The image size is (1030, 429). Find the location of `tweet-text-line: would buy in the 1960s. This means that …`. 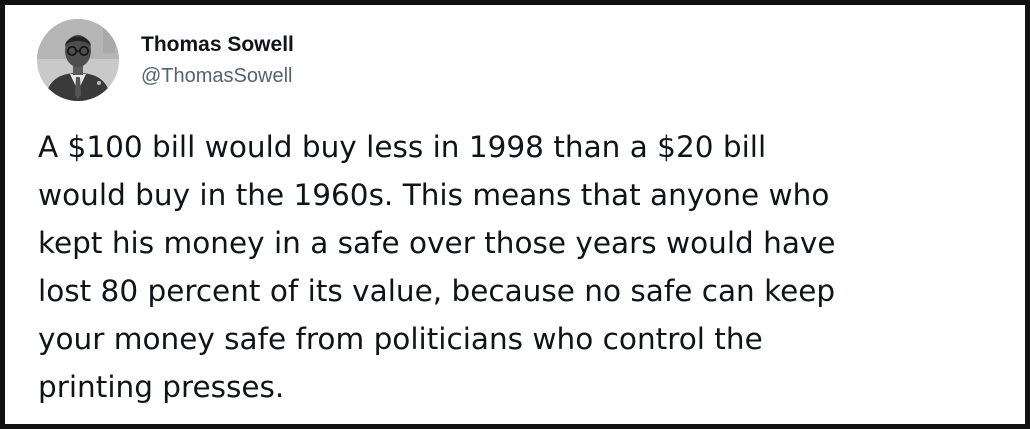

tweet-text-line: would buy in the 1960s. This means that … is located at coordinates (434, 195).